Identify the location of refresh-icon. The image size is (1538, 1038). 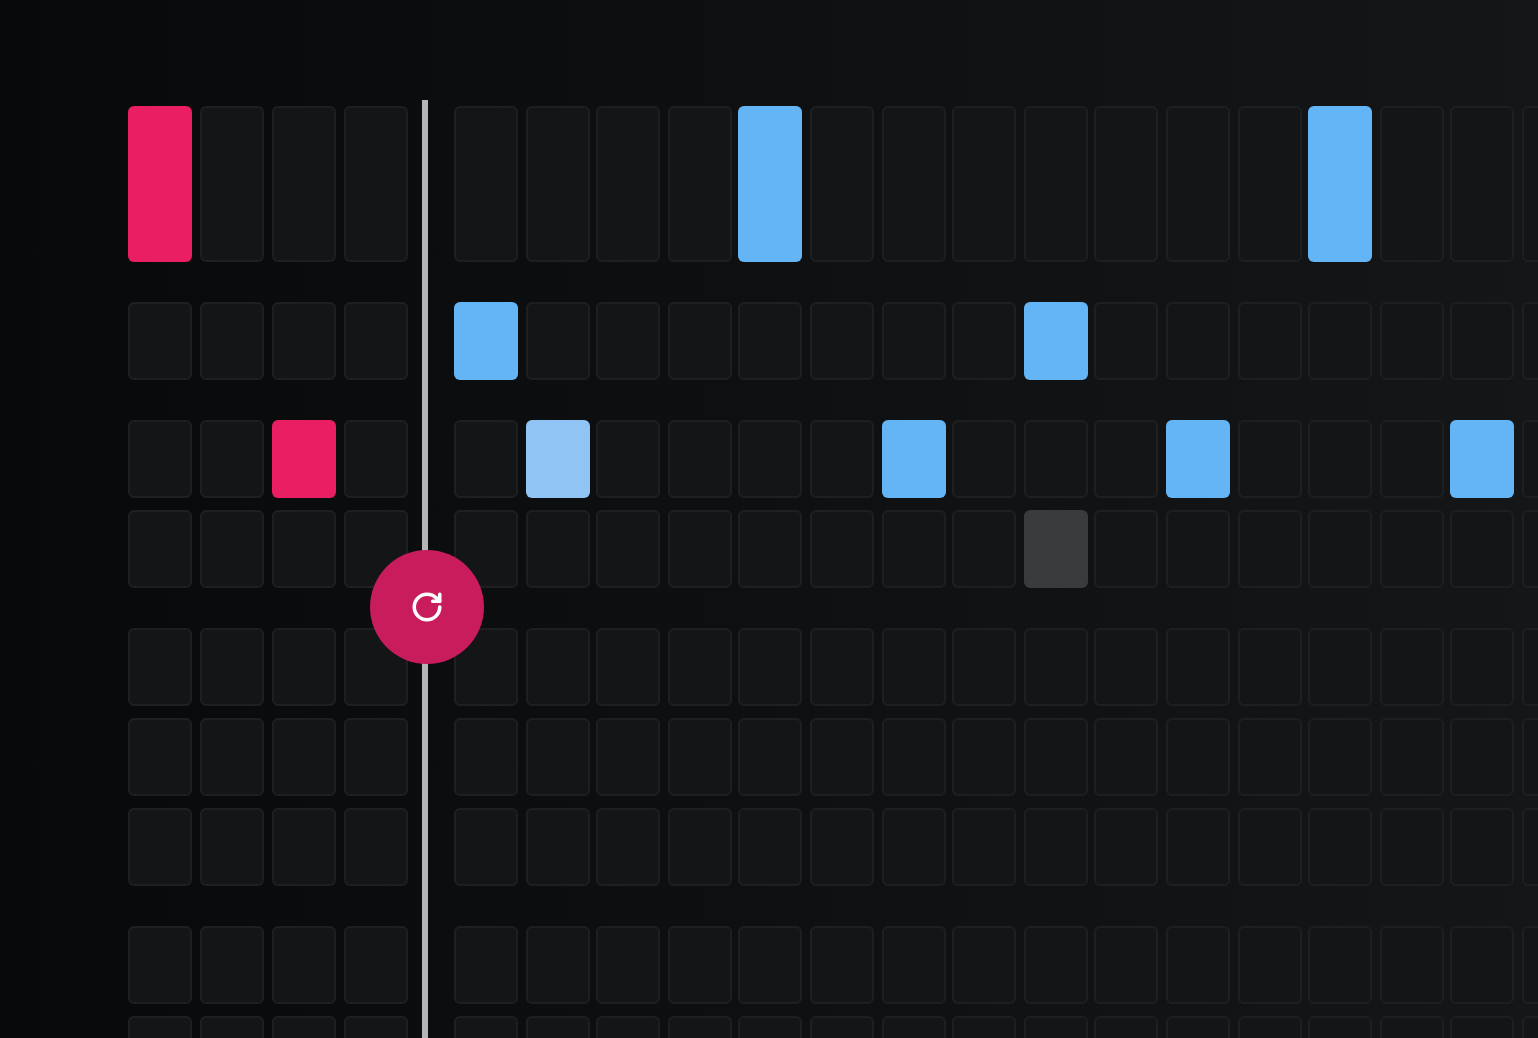
(427, 607).